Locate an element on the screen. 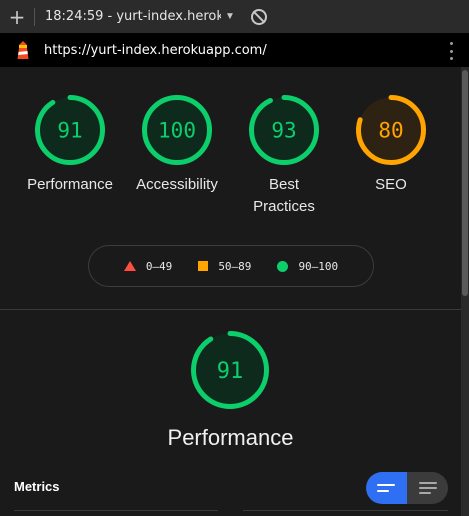 The image size is (469, 516). gauge-label: SEO is located at coordinates (391, 184).